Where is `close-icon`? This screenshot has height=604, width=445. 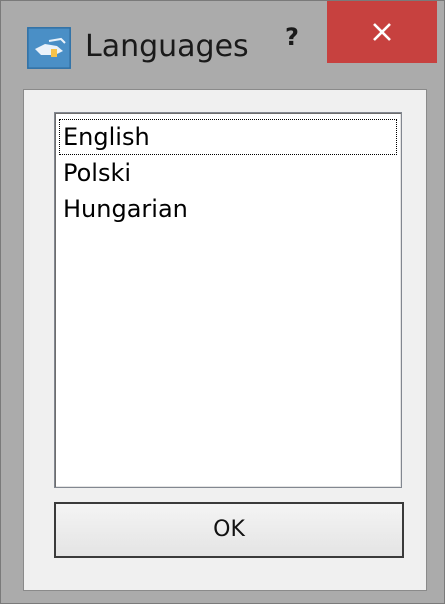 close-icon is located at coordinates (382, 32).